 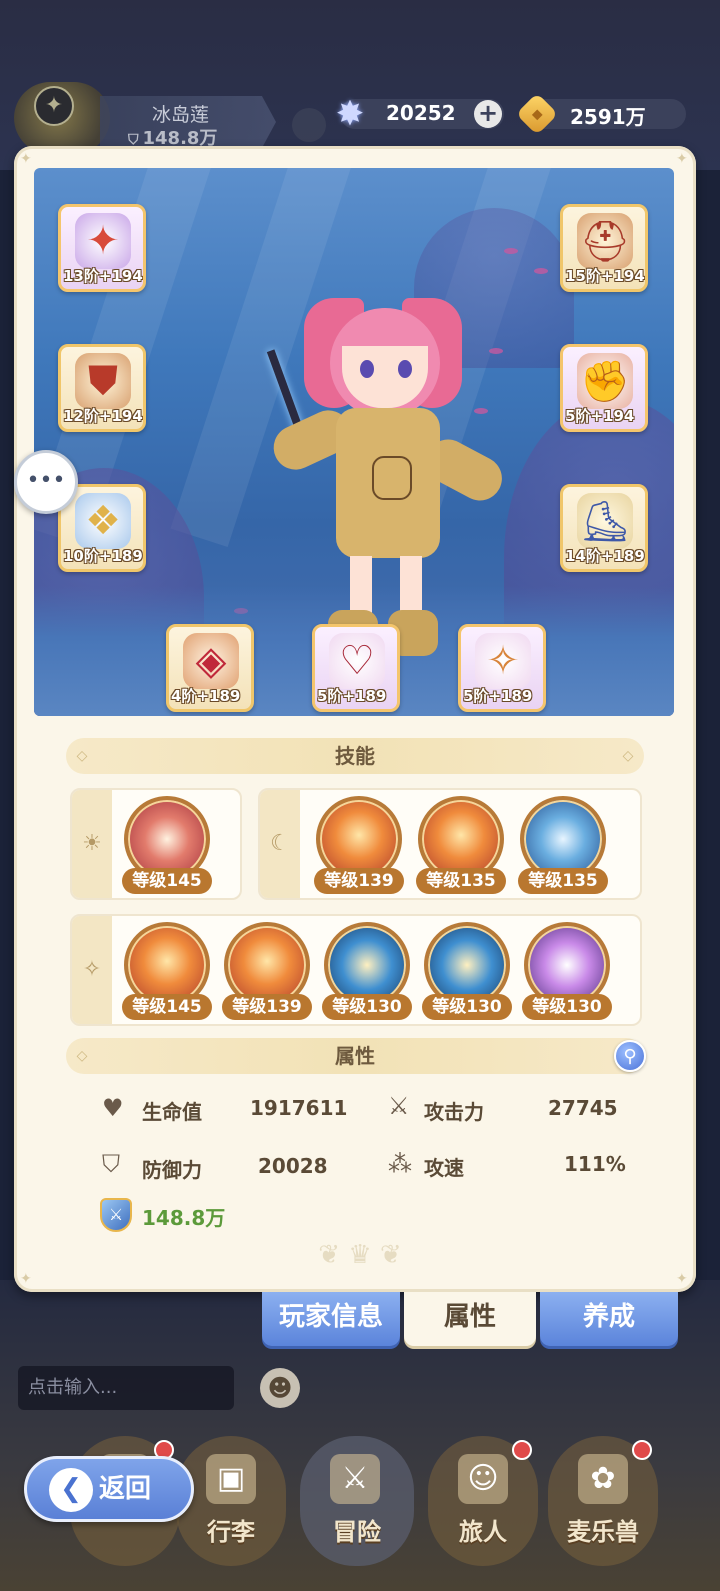 What do you see at coordinates (360, 1255) in the screenshot?
I see `crown-deco-icon: ❦ ♛ ❦` at bounding box center [360, 1255].